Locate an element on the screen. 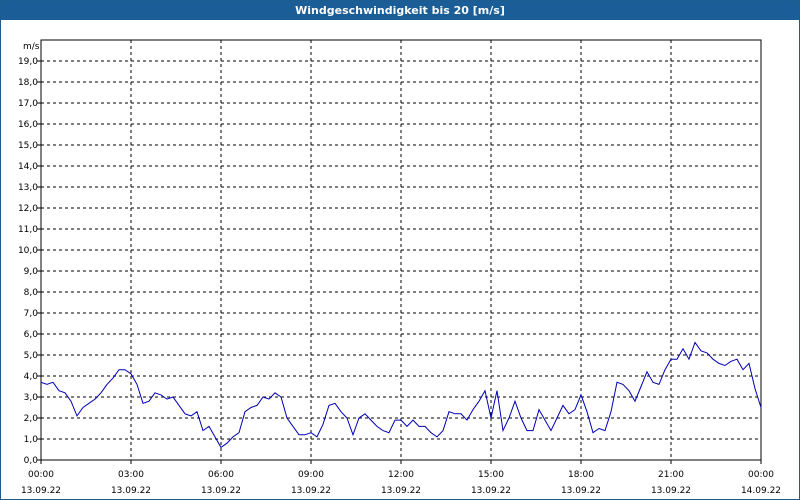  y-tick-label: 9,0 is located at coordinates (31, 272).